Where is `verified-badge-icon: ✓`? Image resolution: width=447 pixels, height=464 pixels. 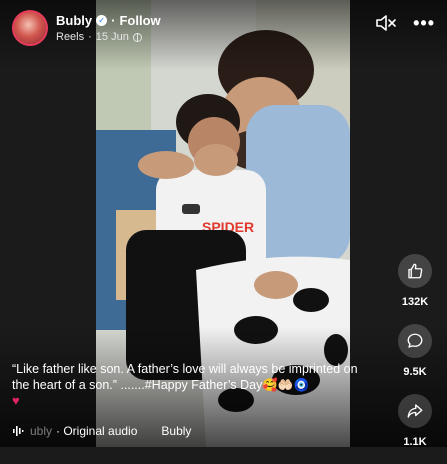
verified-badge-icon: ✓ is located at coordinates (102, 20).